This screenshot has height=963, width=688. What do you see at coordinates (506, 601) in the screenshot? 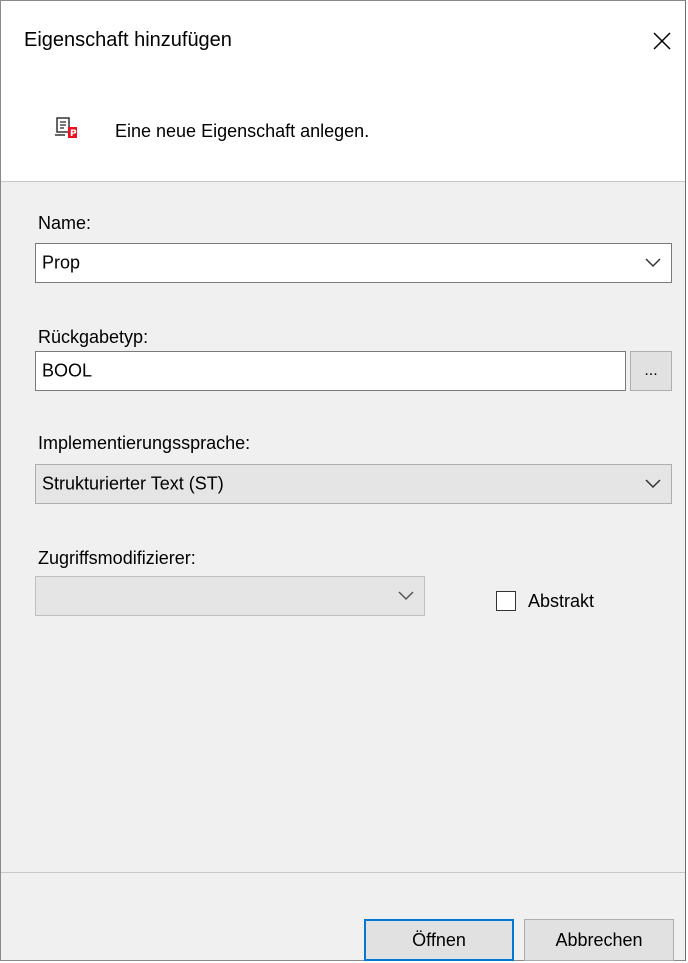
I see `abstract-checkbox` at bounding box center [506, 601].